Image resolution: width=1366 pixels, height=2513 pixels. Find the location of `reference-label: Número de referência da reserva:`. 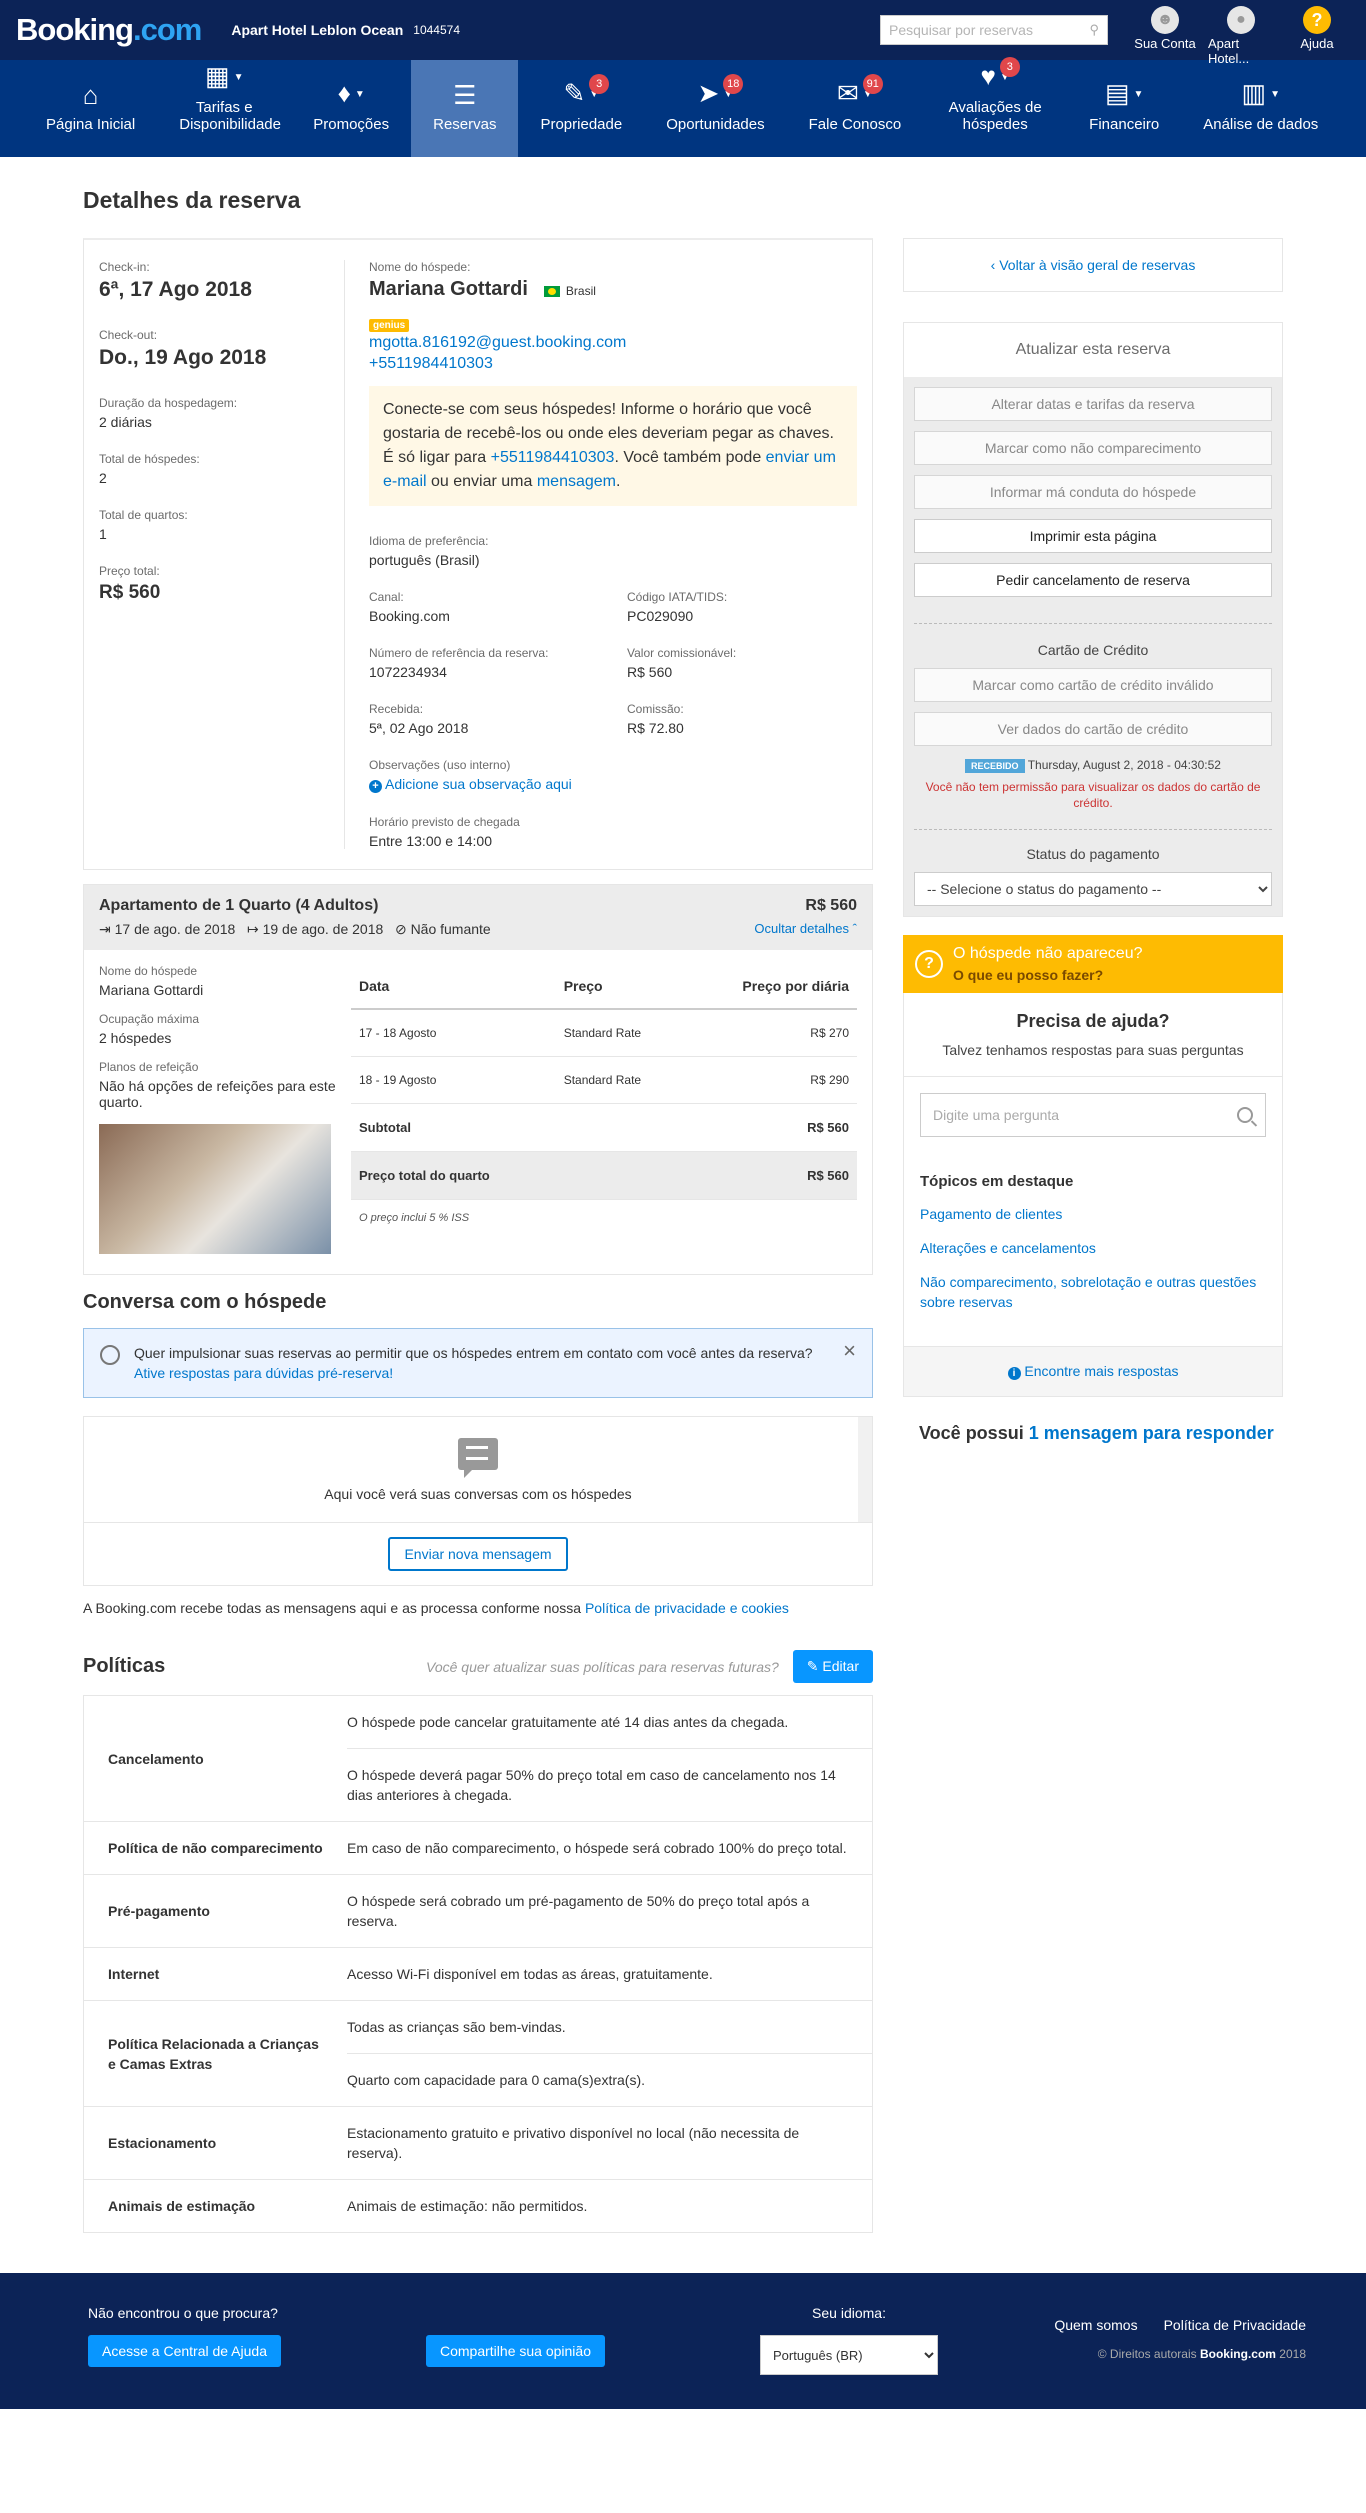

reference-label: Número de referência da reserva: is located at coordinates (459, 653).